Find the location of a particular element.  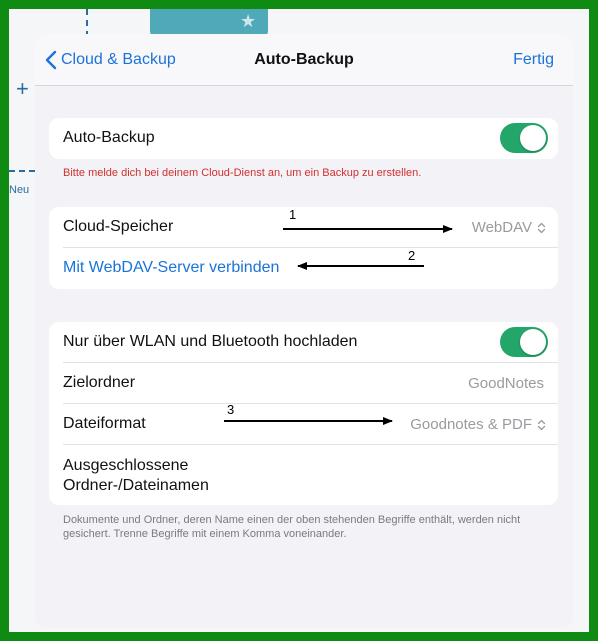

star-icon: ★ is located at coordinates (248, 21).